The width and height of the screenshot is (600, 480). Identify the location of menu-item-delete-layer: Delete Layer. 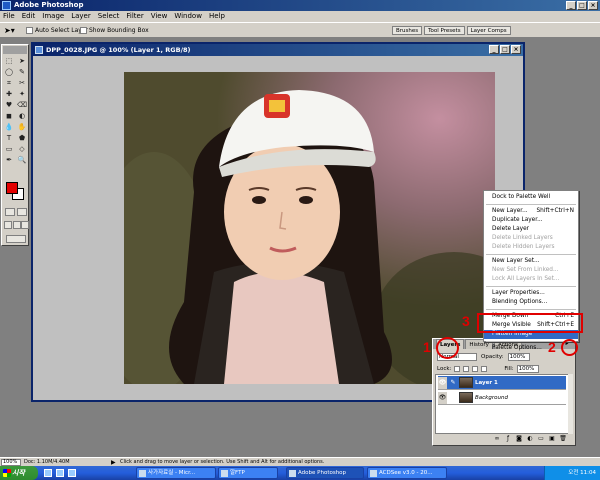
(531, 229).